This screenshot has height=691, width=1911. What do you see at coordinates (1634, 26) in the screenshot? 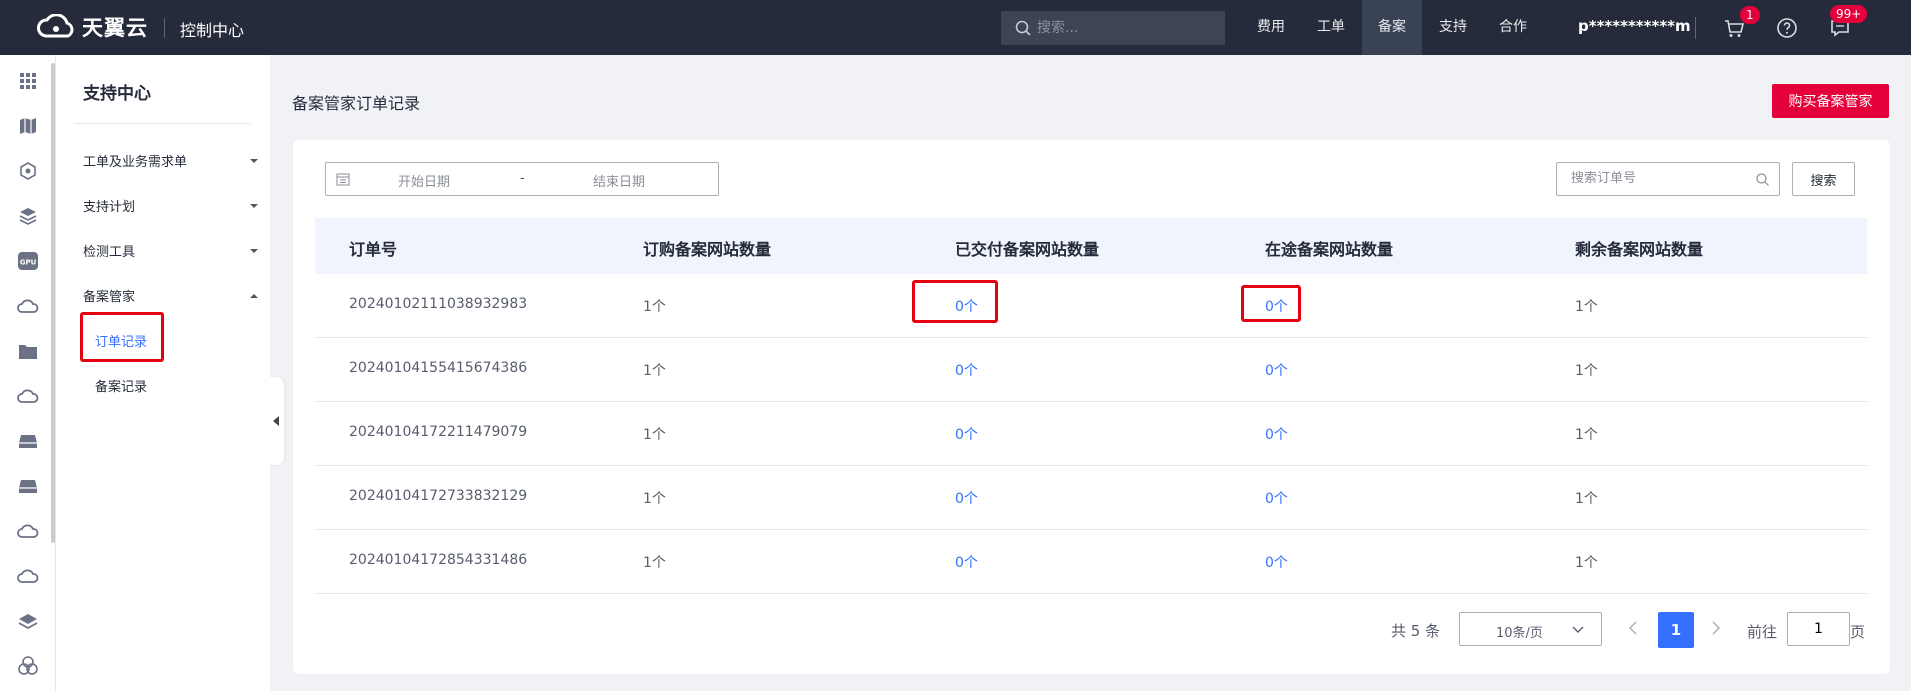
I see `user-account: p***********m` at bounding box center [1634, 26].